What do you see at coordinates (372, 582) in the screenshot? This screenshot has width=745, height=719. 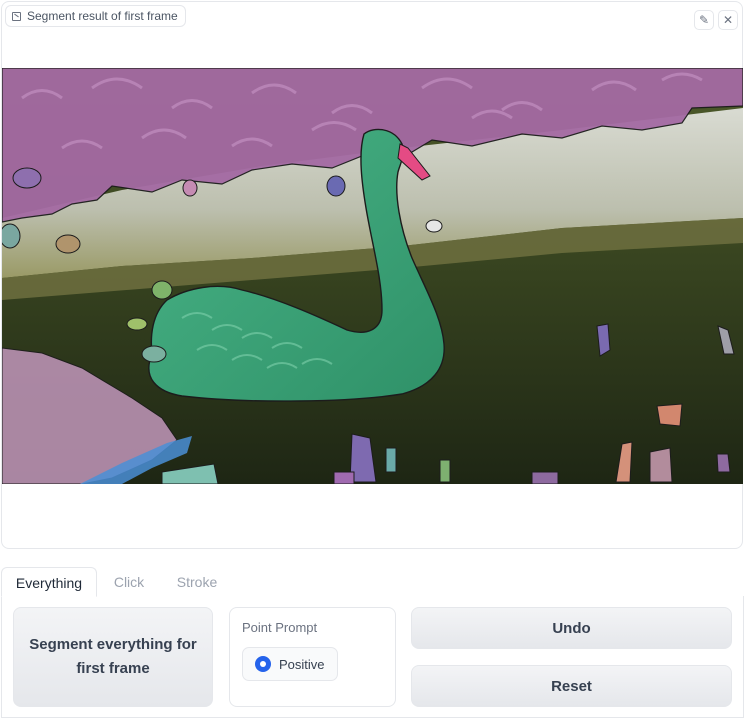 I see `tab-bar: Everything Click Stroke` at bounding box center [372, 582].